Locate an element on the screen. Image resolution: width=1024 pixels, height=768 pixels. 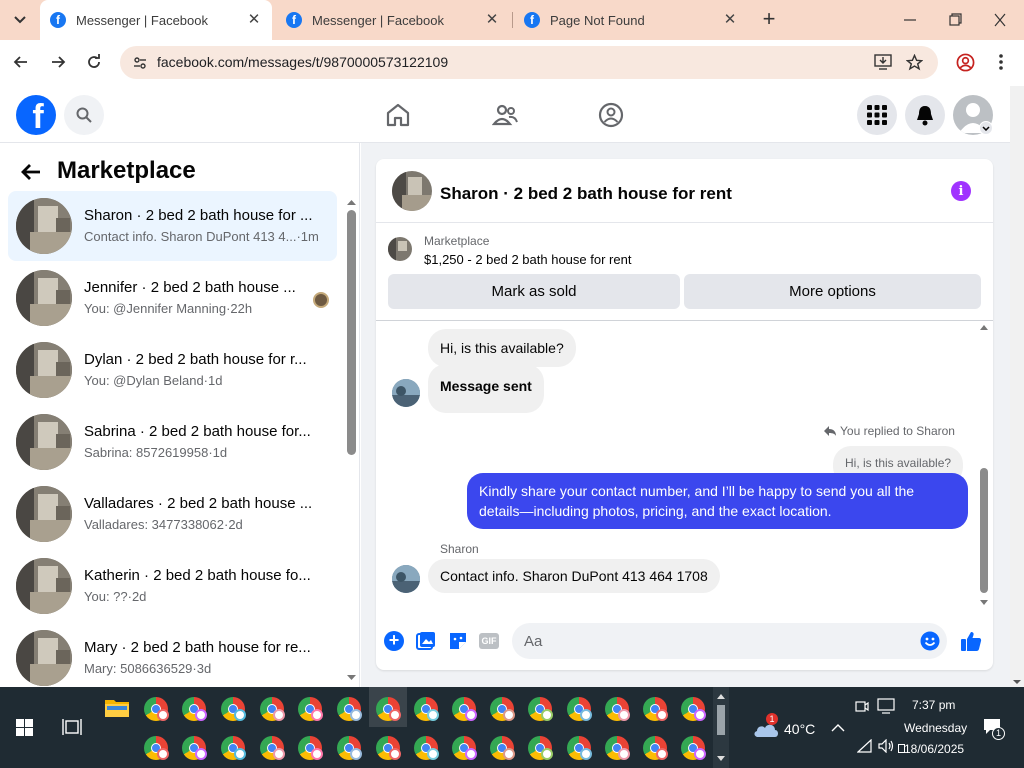
weather-widget: 1 40°C is located at coordinates (786, 727).